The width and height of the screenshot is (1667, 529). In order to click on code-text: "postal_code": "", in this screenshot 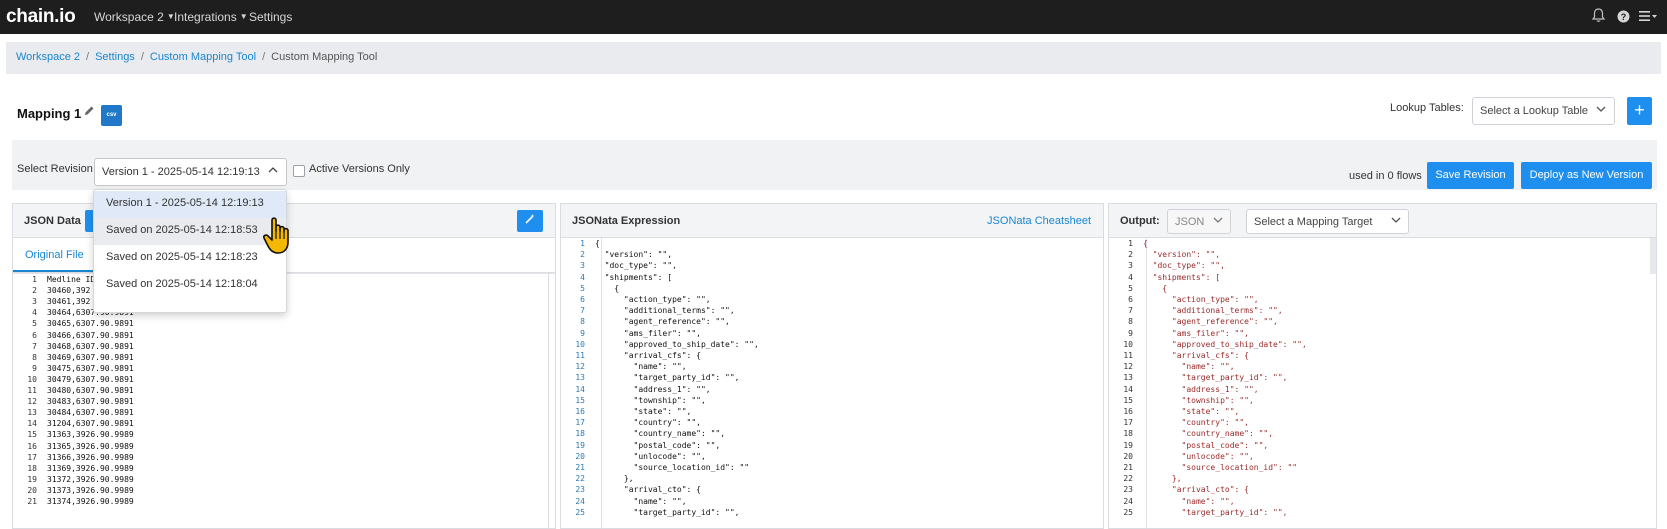, I will do `click(1206, 445)`.